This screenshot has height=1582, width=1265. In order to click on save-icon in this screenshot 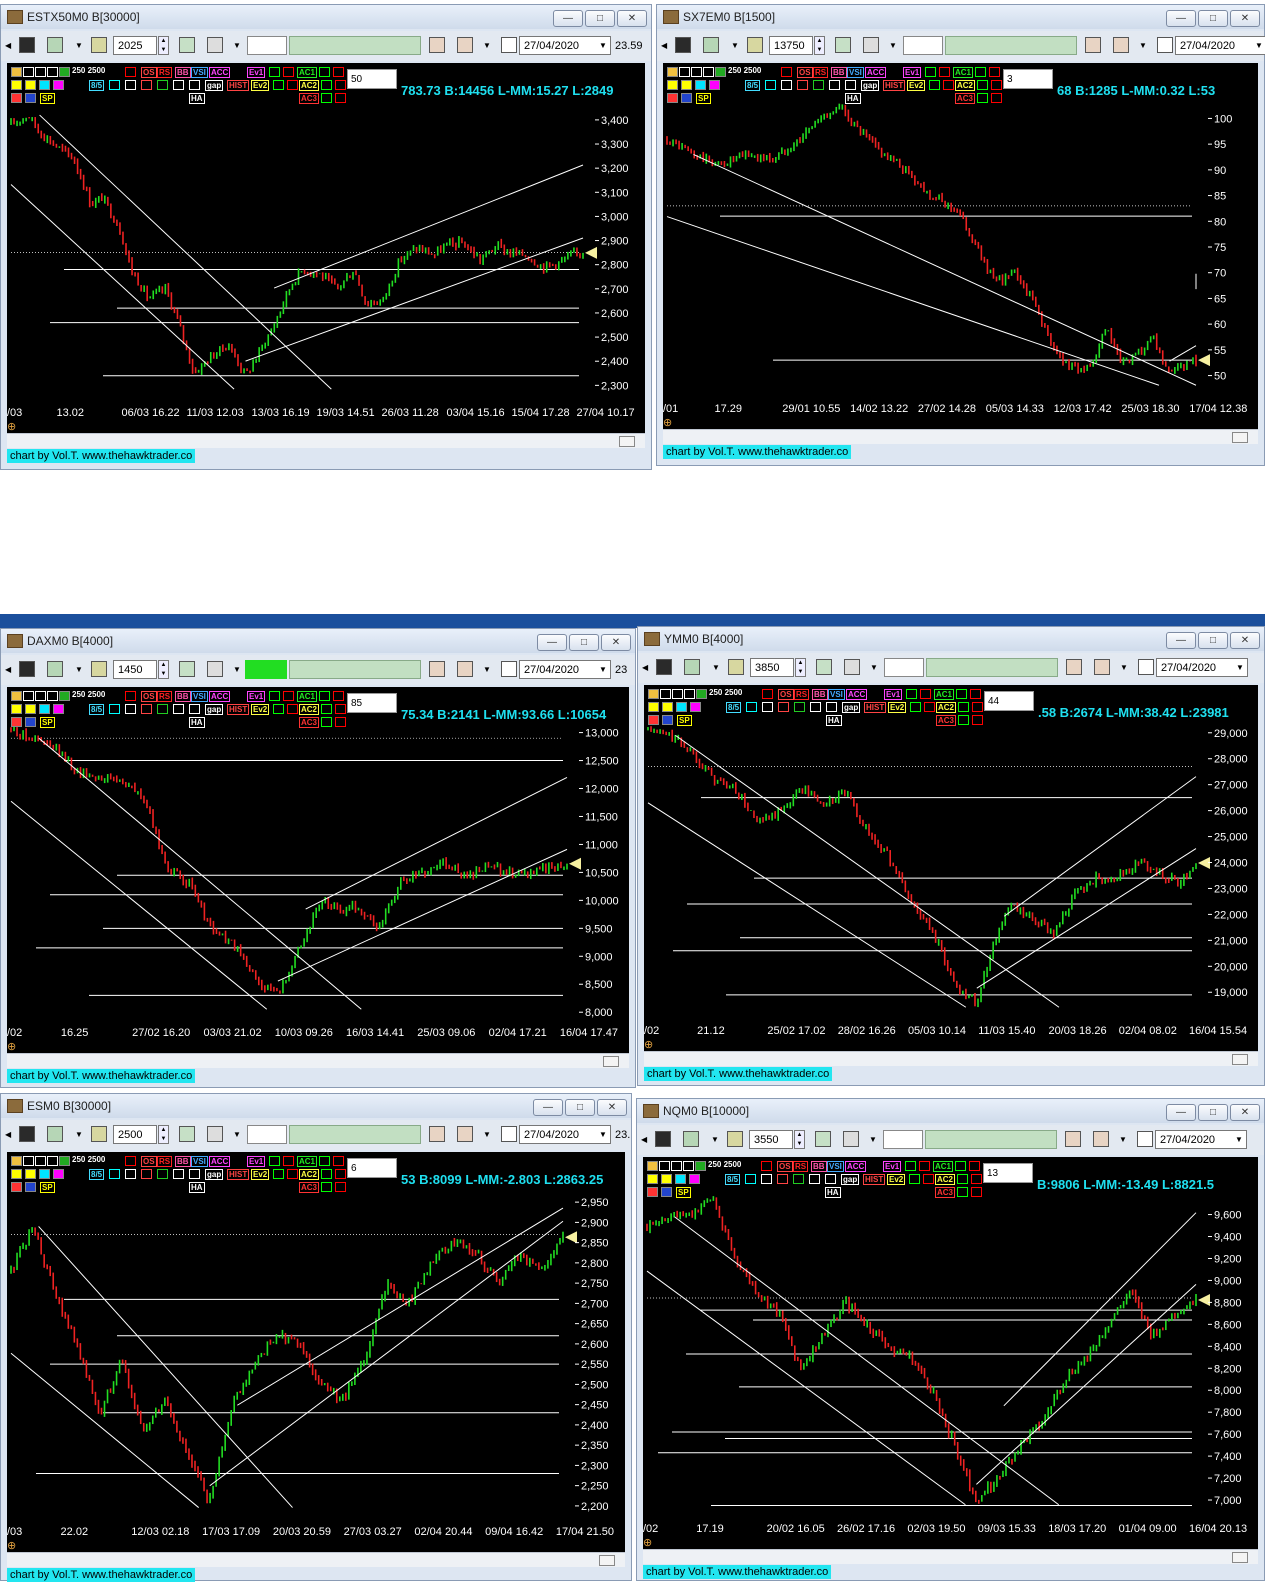, I will do `click(664, 667)`.